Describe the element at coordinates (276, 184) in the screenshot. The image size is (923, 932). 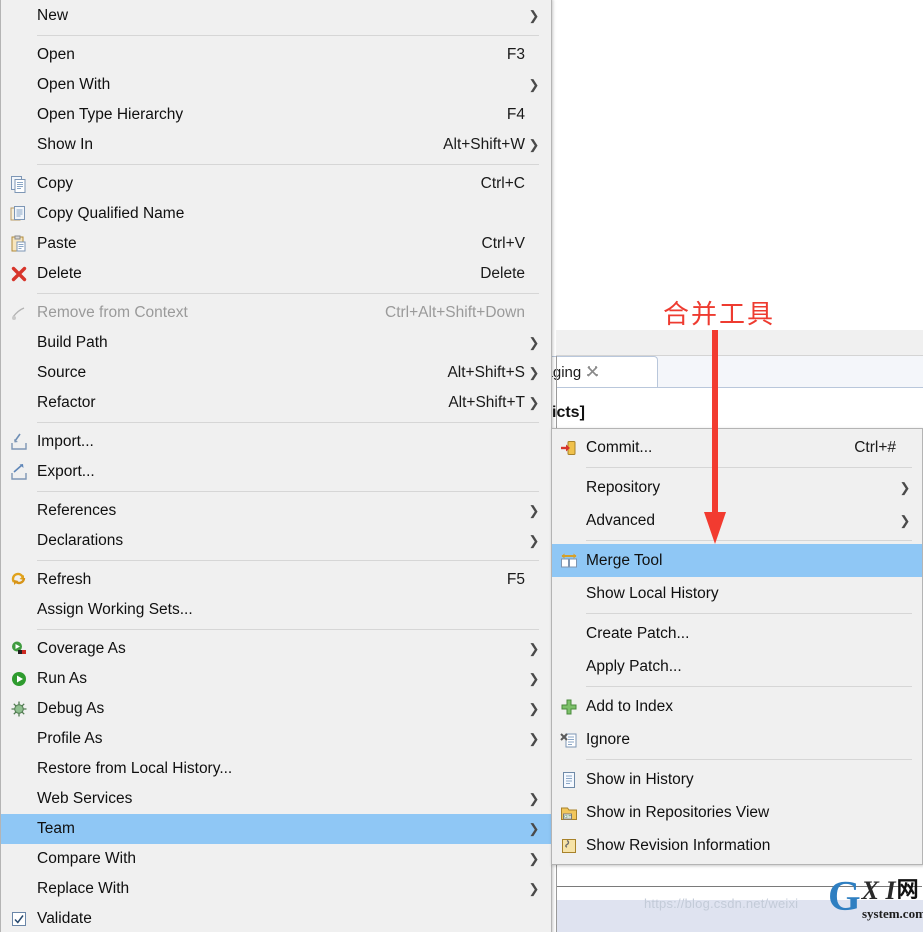
I see `menu-item-copy: Copy Ctrl+C❯` at that location.